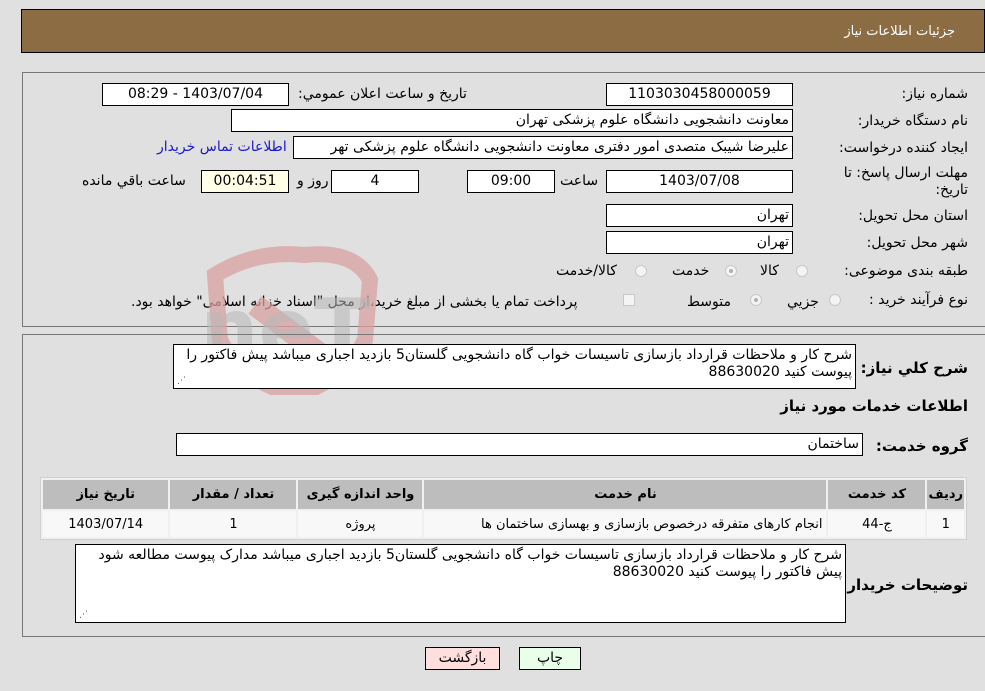 The height and width of the screenshot is (691, 985). Describe the element at coordinates (245, 181) in the screenshot. I see `remaining-time-field: 00:04:51` at that location.